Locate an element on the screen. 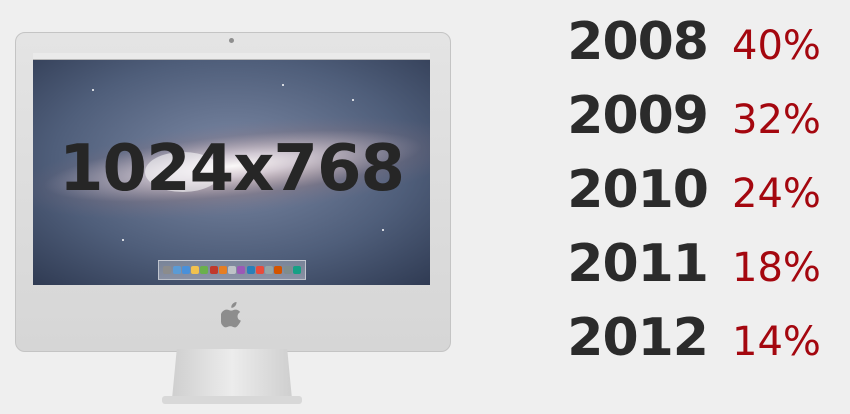 Image resolution: width=850 pixels, height=414 pixels. stat-row-2009: 2009 32% is located at coordinates (685, 116).